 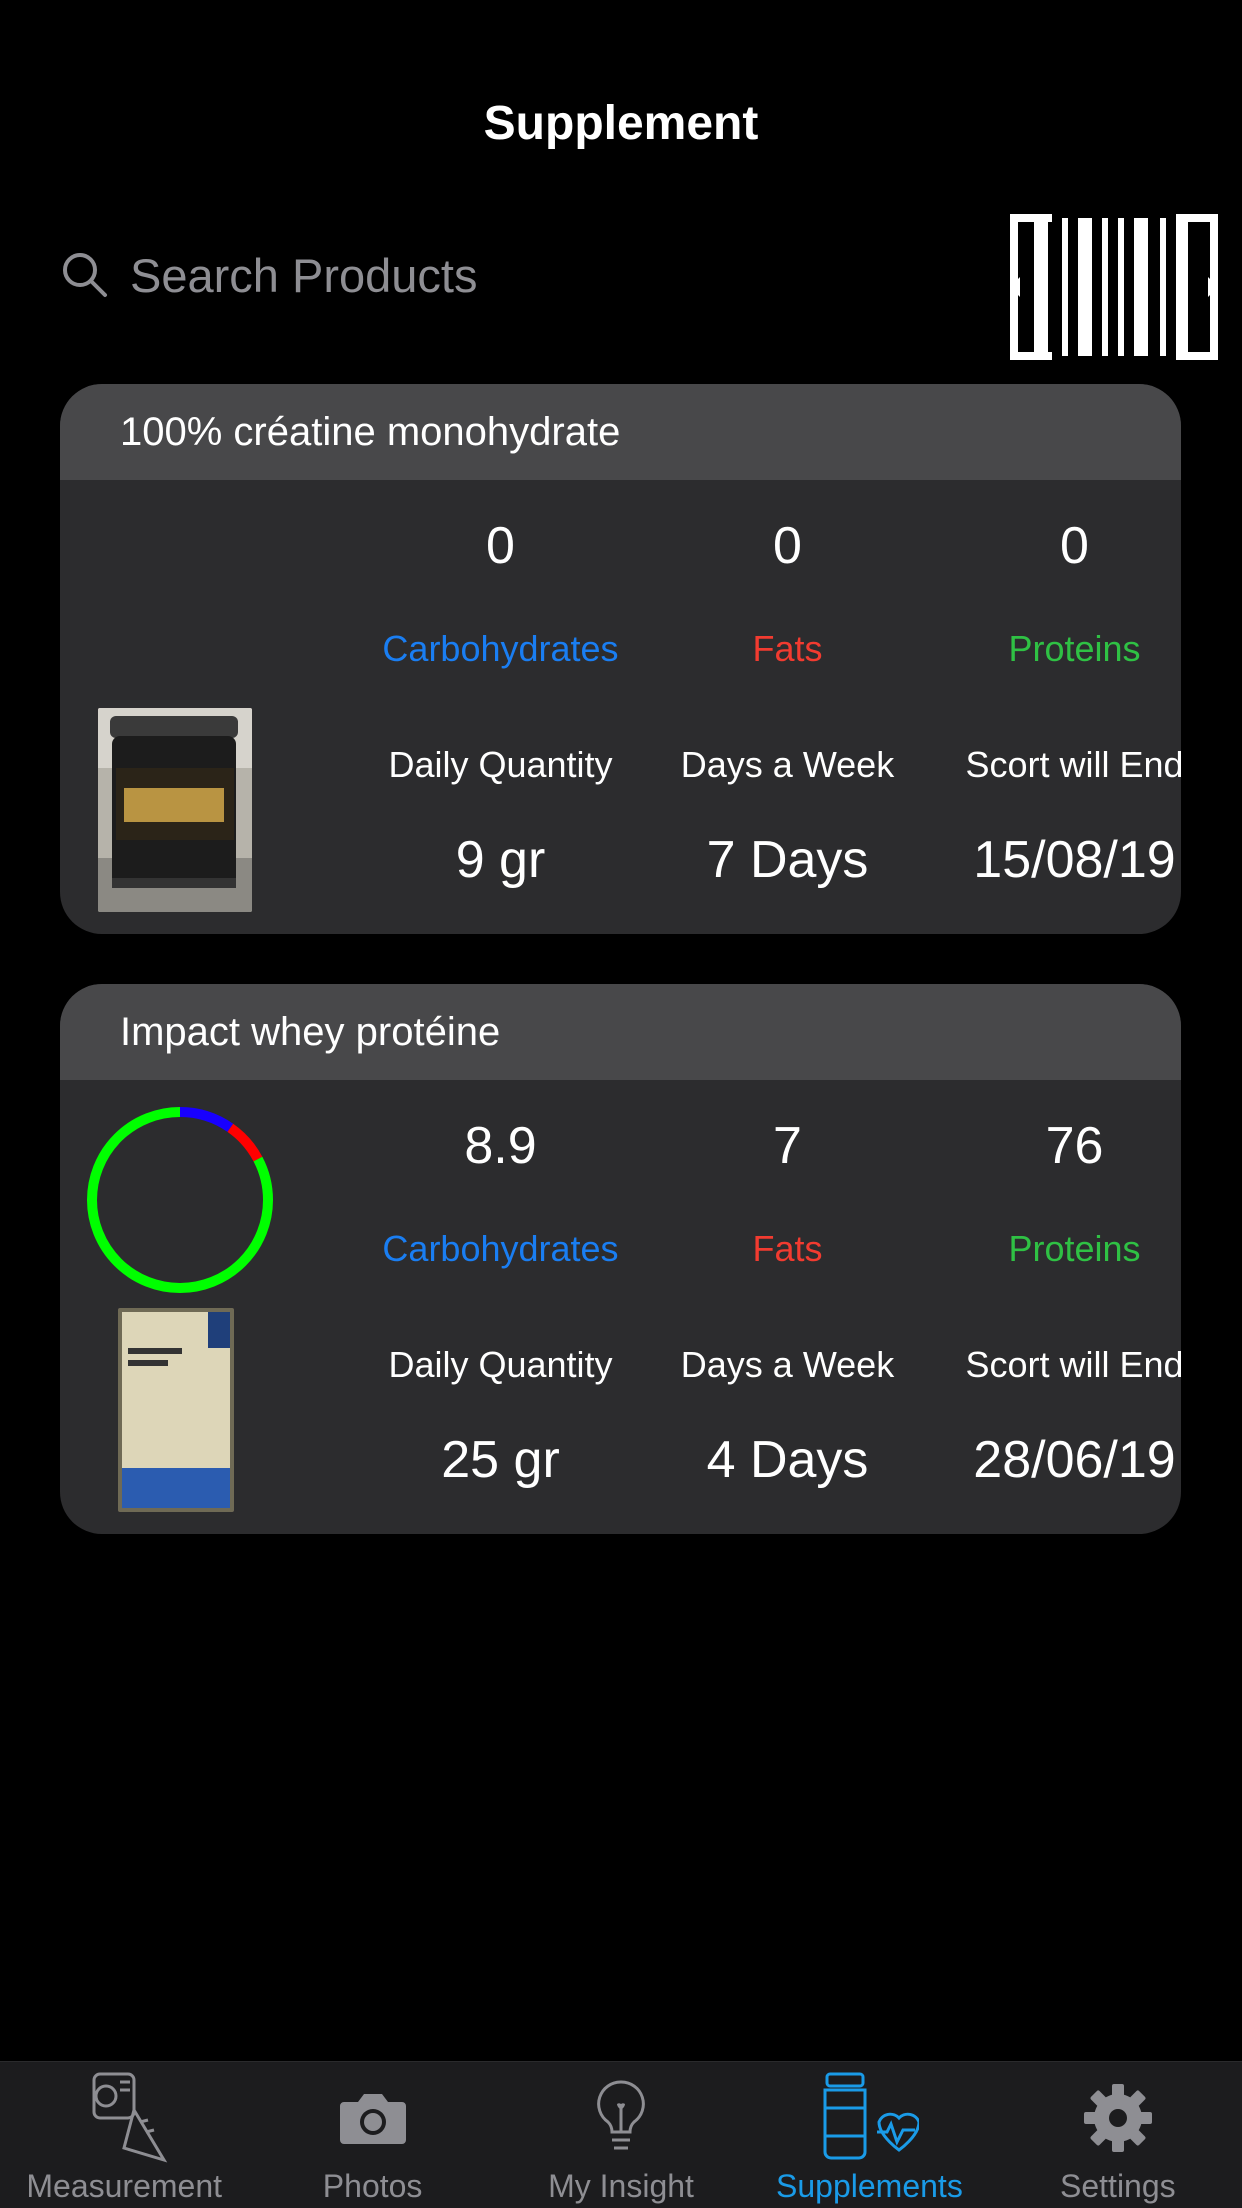 What do you see at coordinates (372, 2186) in the screenshot?
I see `tab-label: Photos` at bounding box center [372, 2186].